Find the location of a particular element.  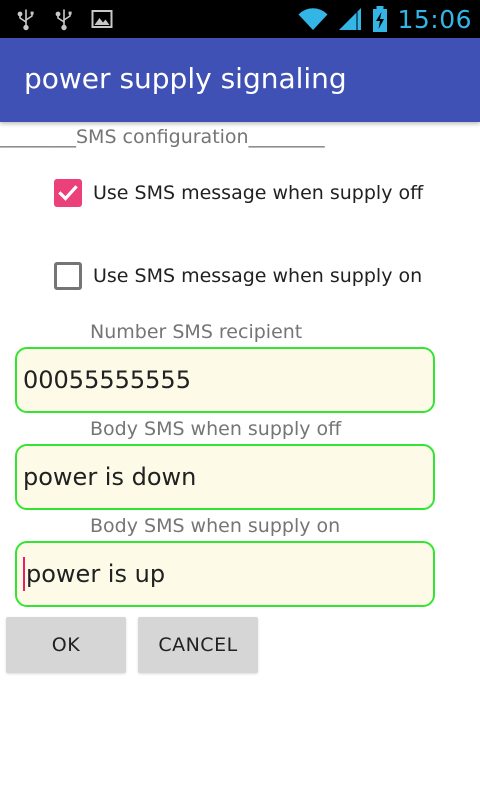

recipient-number-value: 00055555555 is located at coordinates (107, 380).